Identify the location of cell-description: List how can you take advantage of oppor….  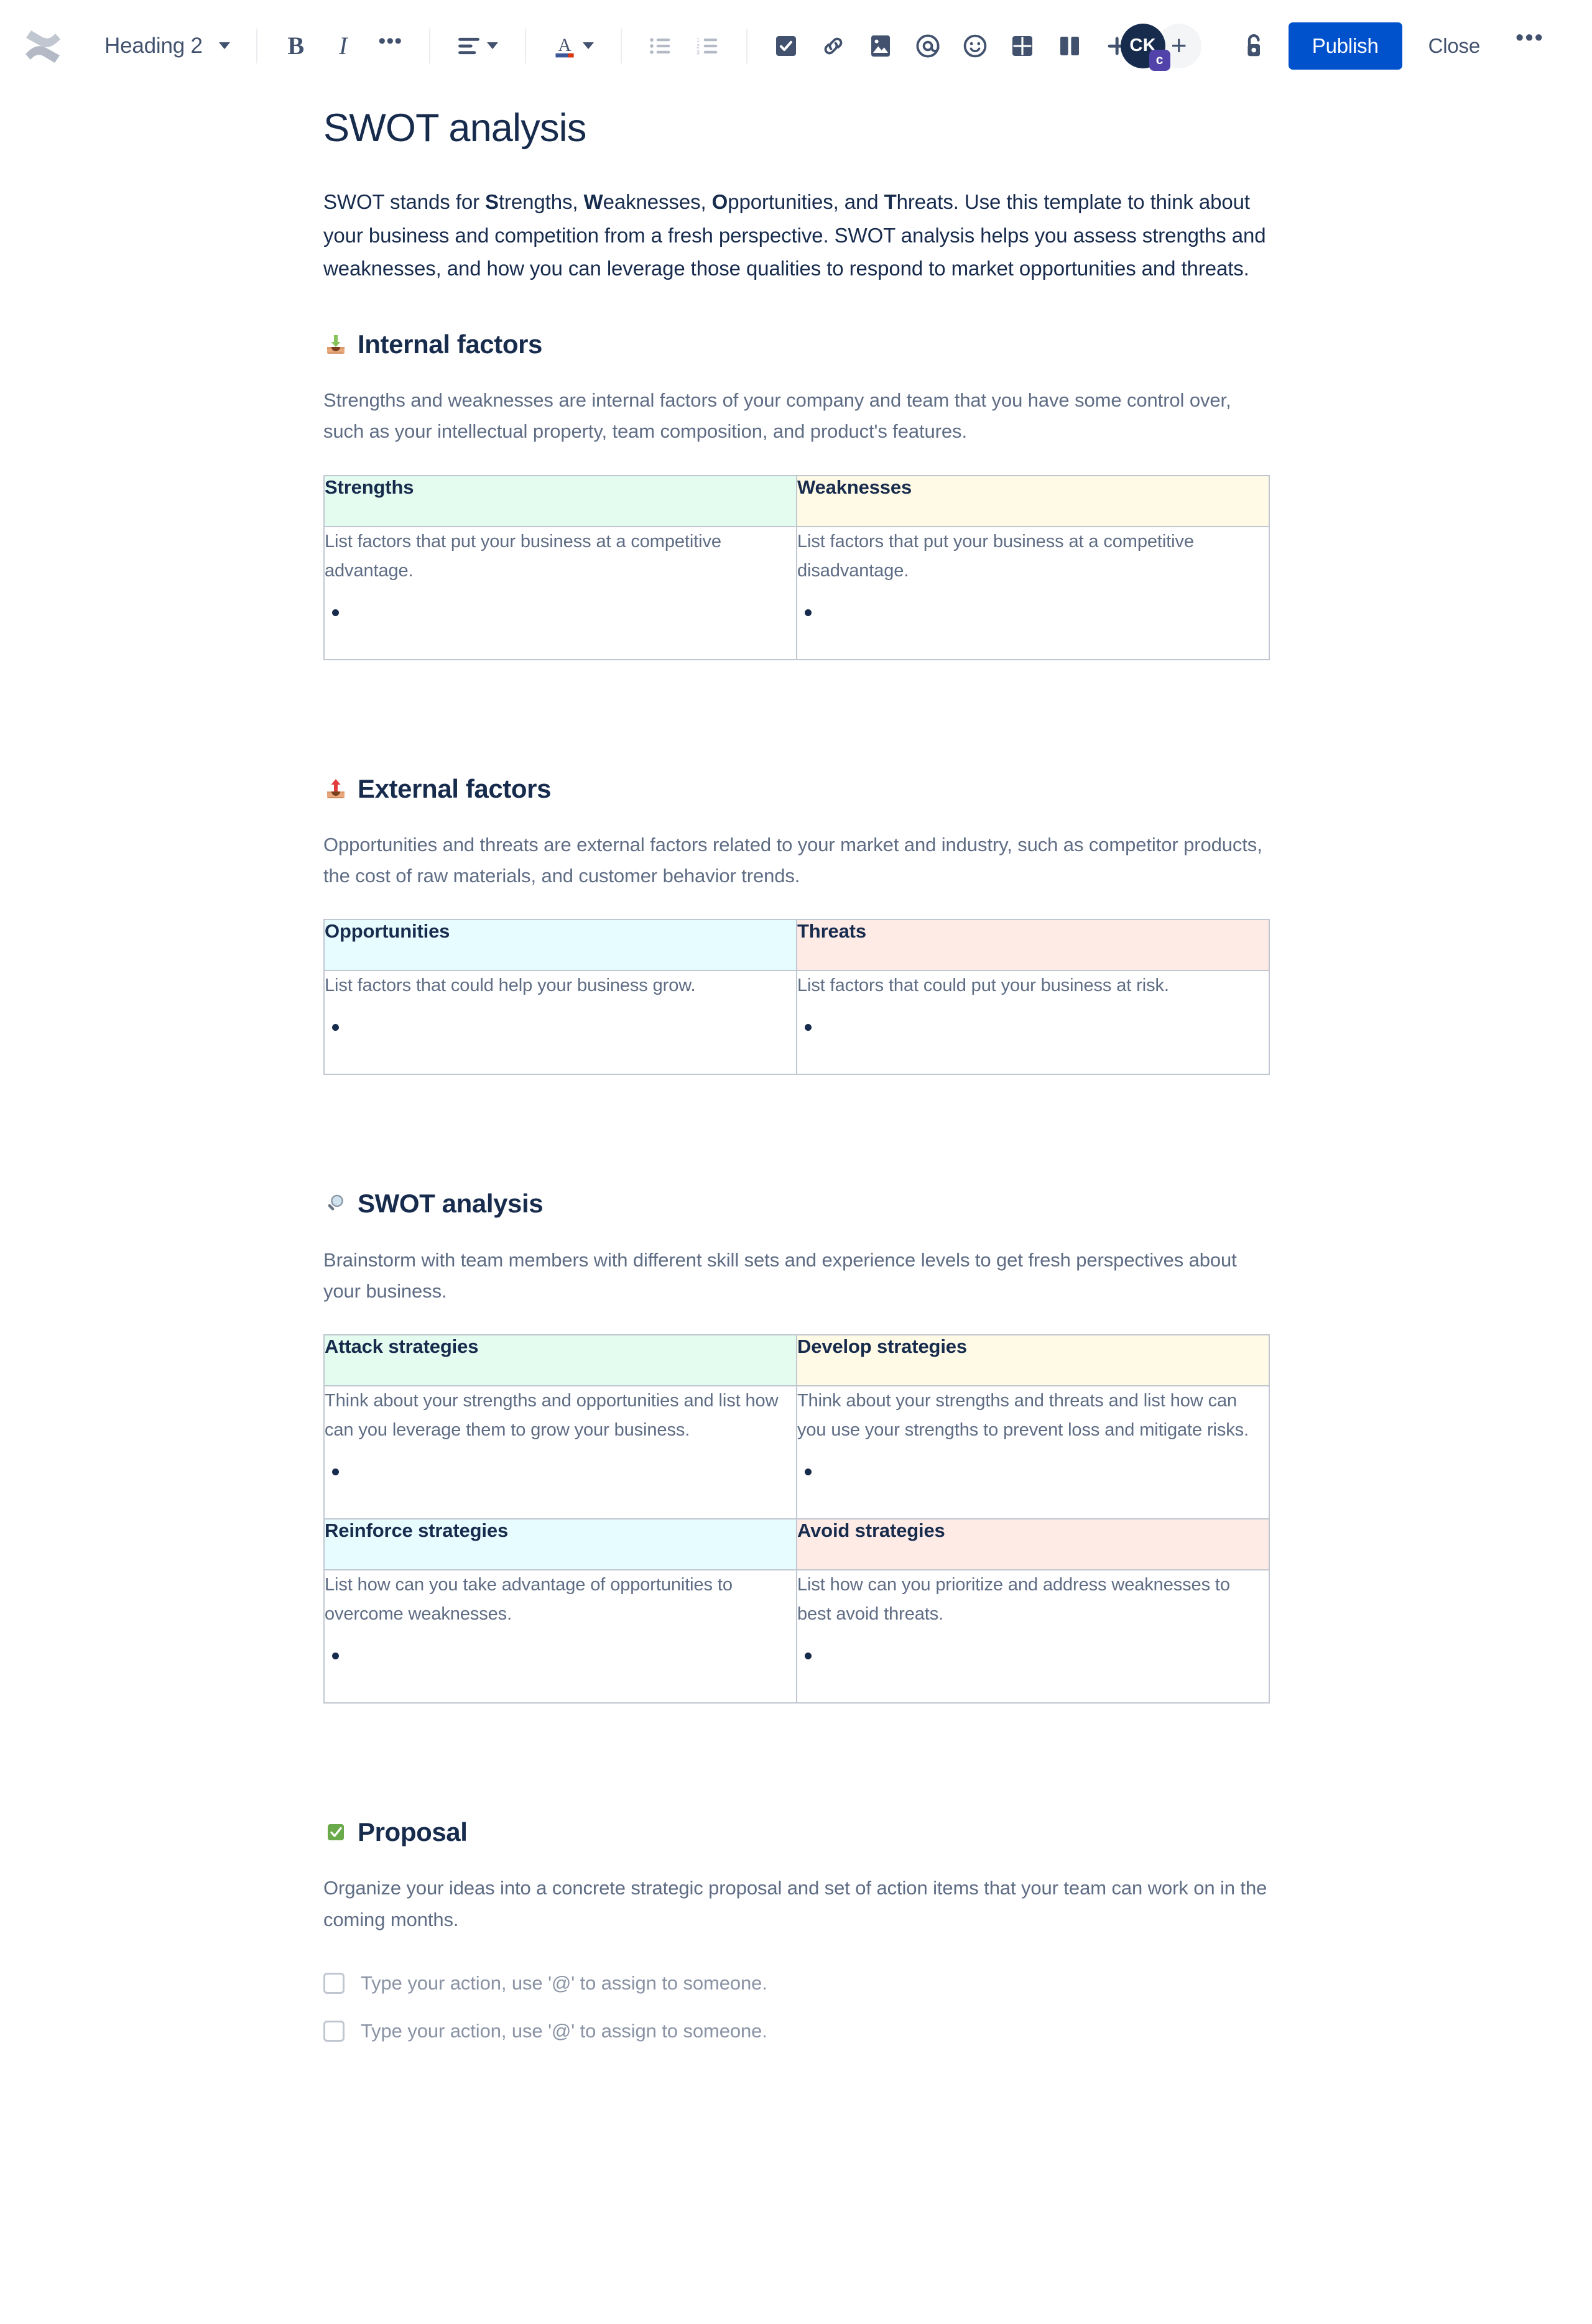
(529, 1600).